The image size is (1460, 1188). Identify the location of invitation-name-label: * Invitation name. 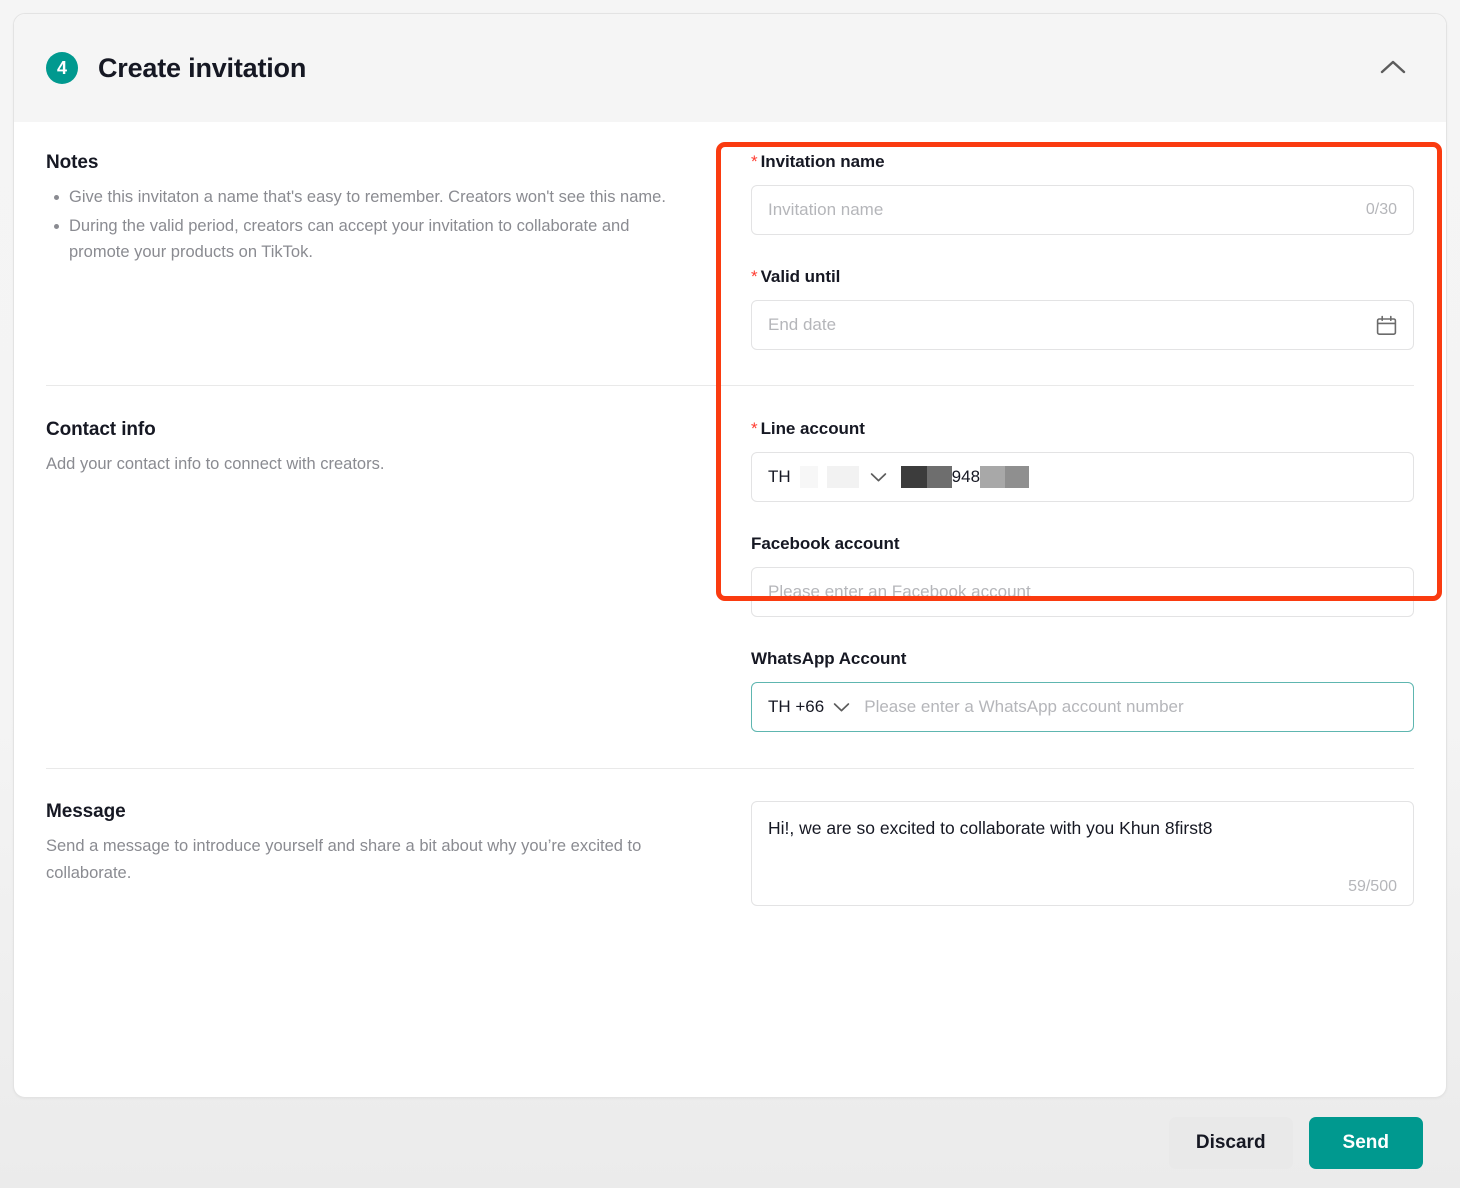
(1082, 162).